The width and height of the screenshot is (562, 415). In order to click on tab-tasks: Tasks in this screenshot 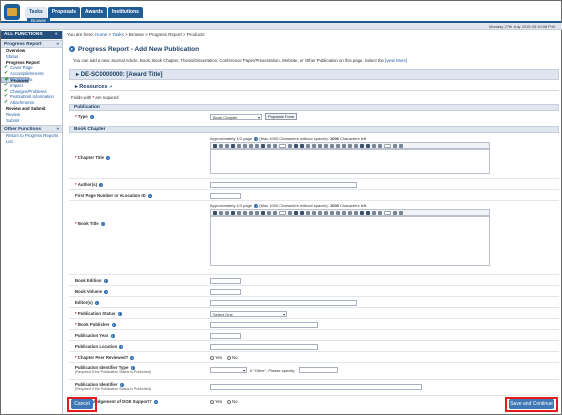, I will do `click(36, 12)`.